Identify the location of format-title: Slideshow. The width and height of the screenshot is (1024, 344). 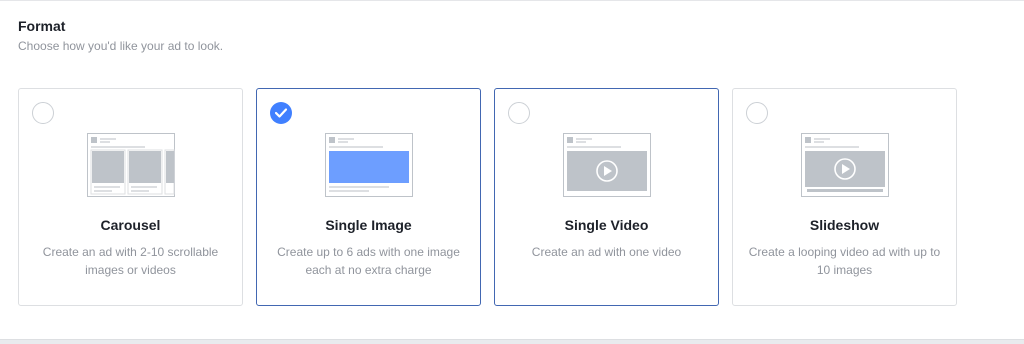
(844, 225).